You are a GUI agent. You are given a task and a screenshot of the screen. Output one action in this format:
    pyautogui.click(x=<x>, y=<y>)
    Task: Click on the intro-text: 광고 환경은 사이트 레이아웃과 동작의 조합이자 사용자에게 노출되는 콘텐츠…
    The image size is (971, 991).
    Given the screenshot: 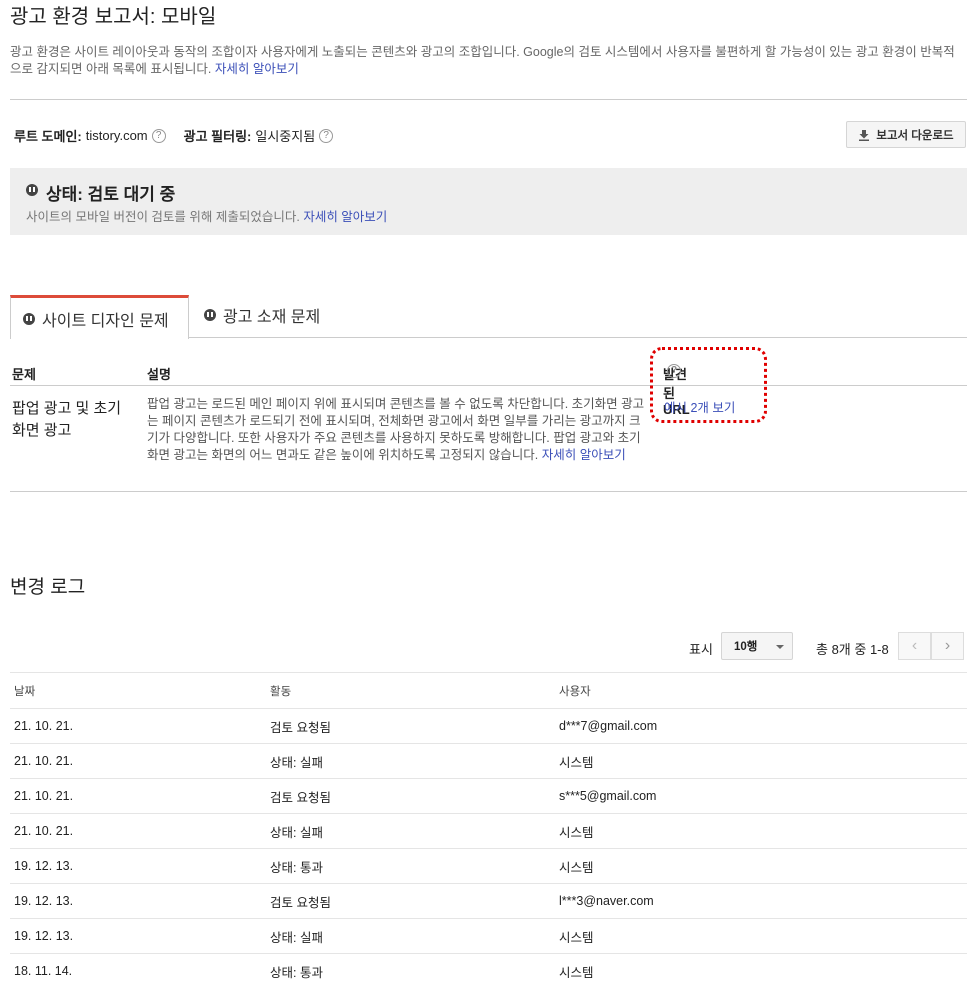 What is the action you would take?
    pyautogui.click(x=487, y=61)
    